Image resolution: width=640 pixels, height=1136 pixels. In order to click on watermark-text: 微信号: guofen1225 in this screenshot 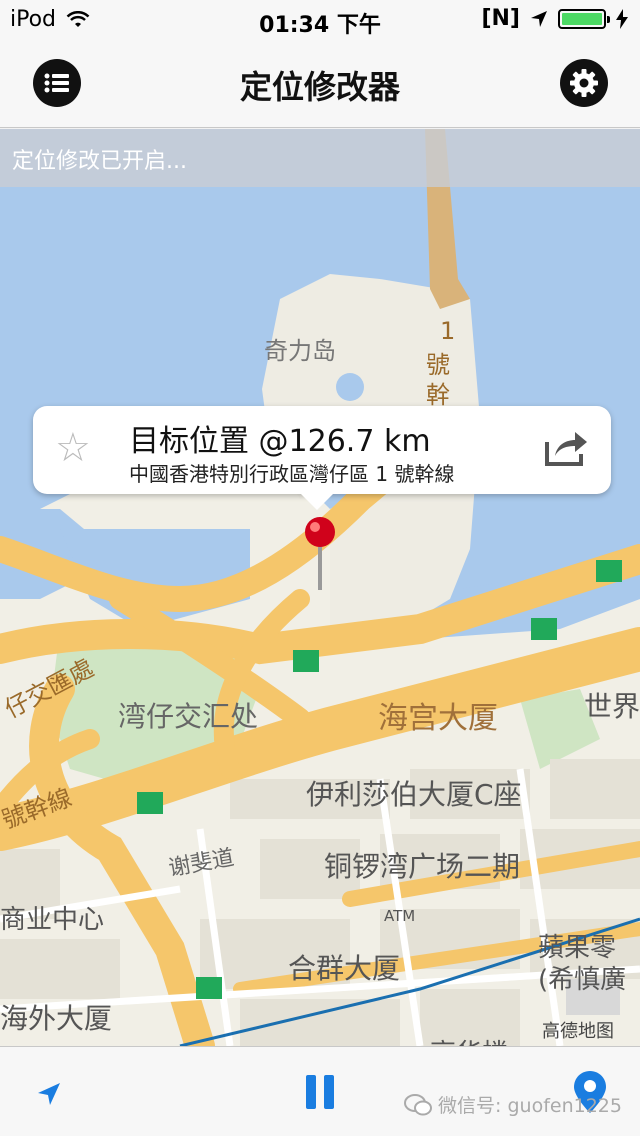, I will do `click(530, 1106)`.